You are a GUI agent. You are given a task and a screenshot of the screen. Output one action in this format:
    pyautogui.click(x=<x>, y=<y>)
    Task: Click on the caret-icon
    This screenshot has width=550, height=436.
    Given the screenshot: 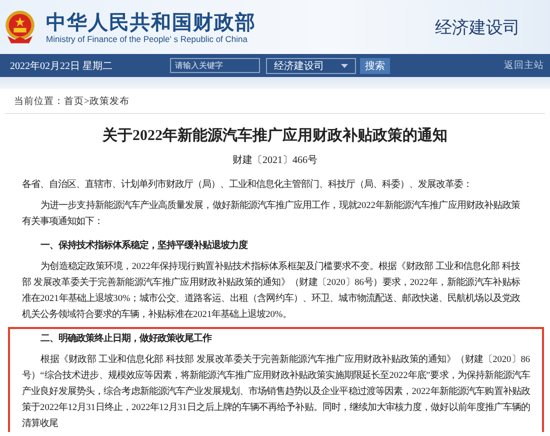 What is the action you would take?
    pyautogui.click(x=344, y=66)
    